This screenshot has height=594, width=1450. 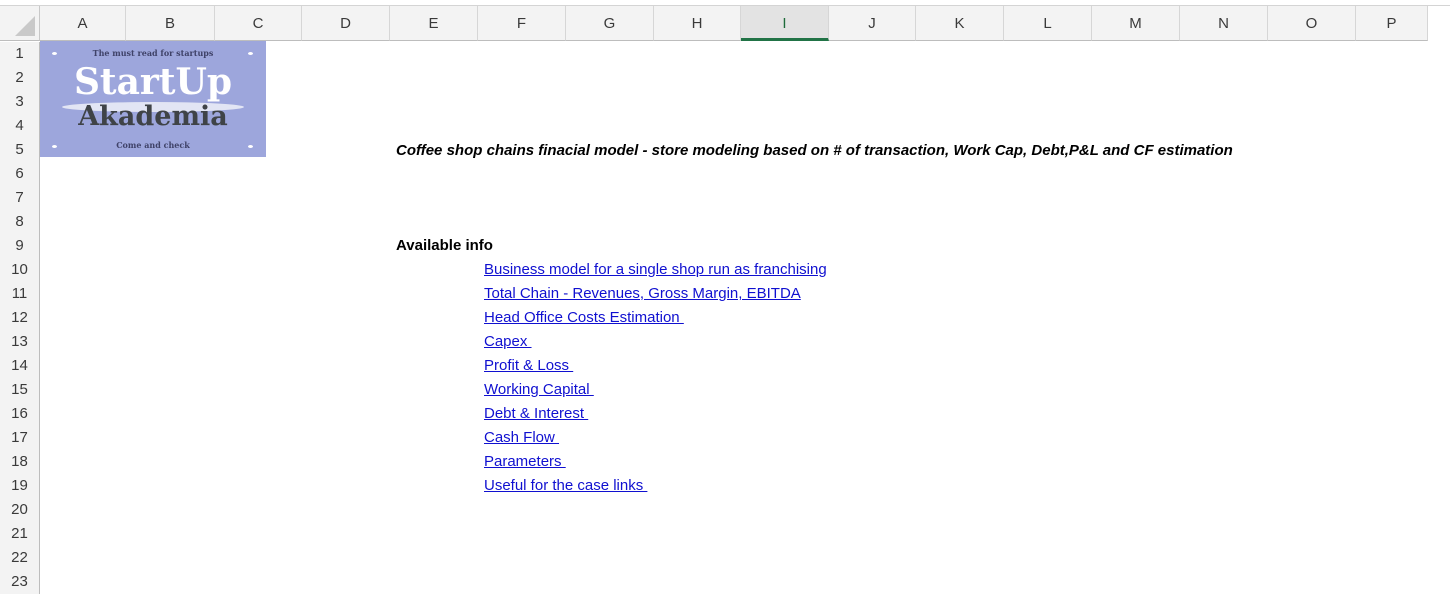 I want to click on column-header-k: K, so click(x=960, y=23).